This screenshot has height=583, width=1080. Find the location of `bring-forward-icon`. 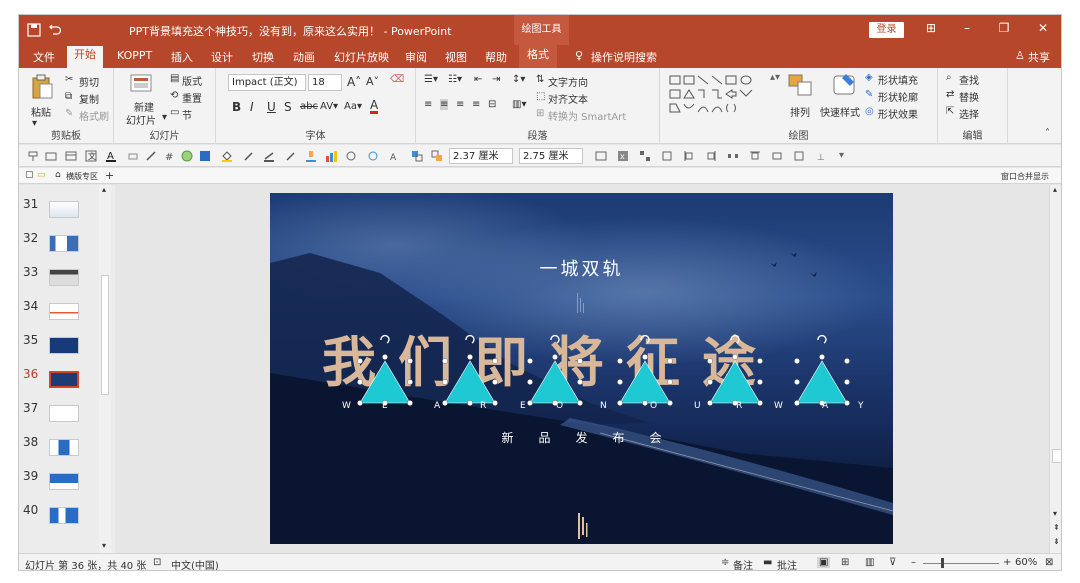

bring-forward-icon is located at coordinates (417, 156).